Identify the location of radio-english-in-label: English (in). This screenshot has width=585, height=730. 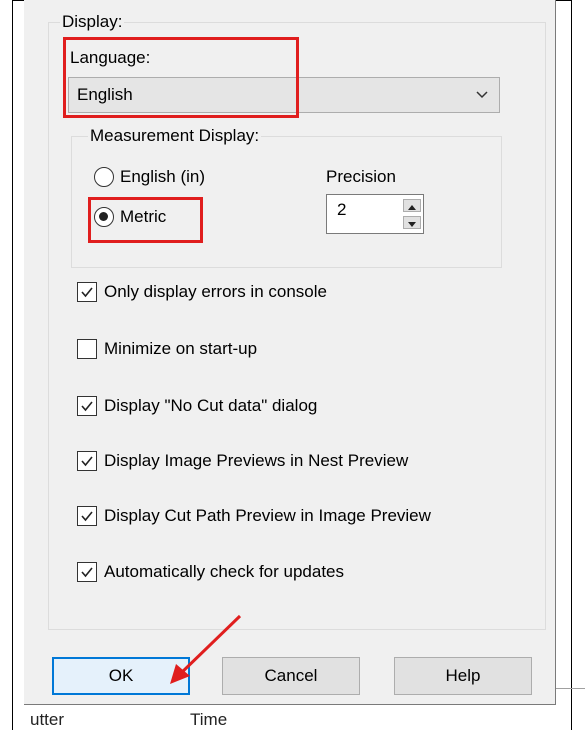
(162, 177).